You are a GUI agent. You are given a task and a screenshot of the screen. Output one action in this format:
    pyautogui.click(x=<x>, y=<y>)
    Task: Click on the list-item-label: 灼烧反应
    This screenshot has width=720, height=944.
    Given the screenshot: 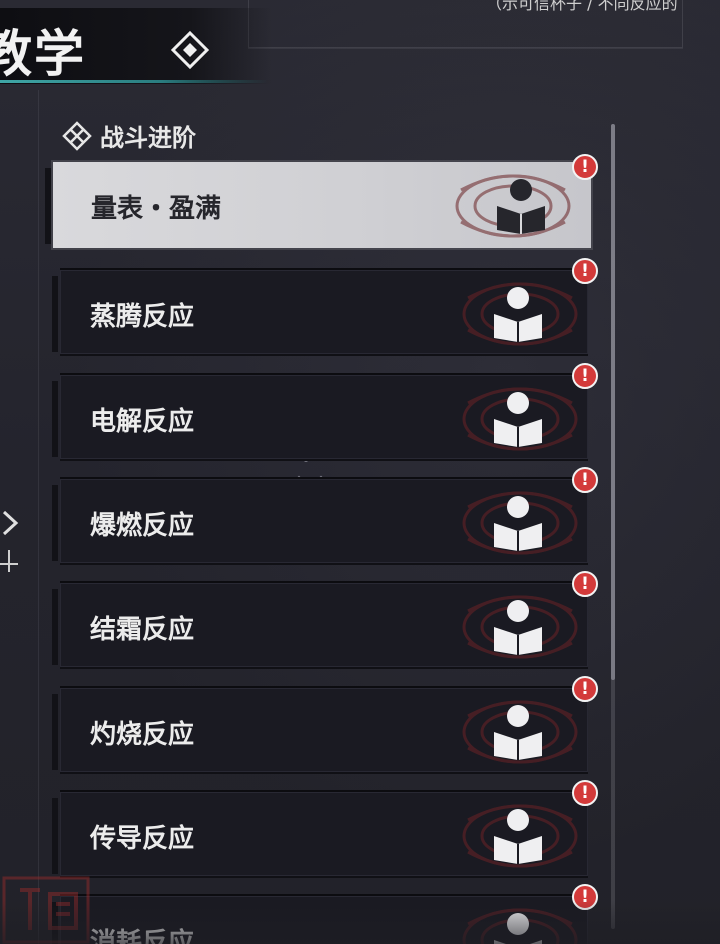 What is the action you would take?
    pyautogui.click(x=142, y=735)
    